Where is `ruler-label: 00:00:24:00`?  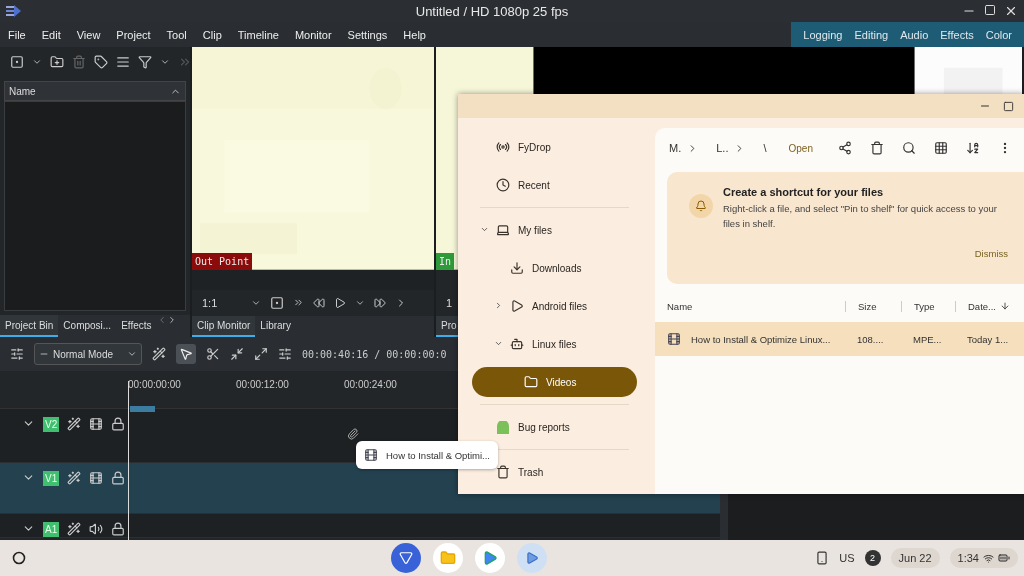 ruler-label: 00:00:24:00 is located at coordinates (371, 384).